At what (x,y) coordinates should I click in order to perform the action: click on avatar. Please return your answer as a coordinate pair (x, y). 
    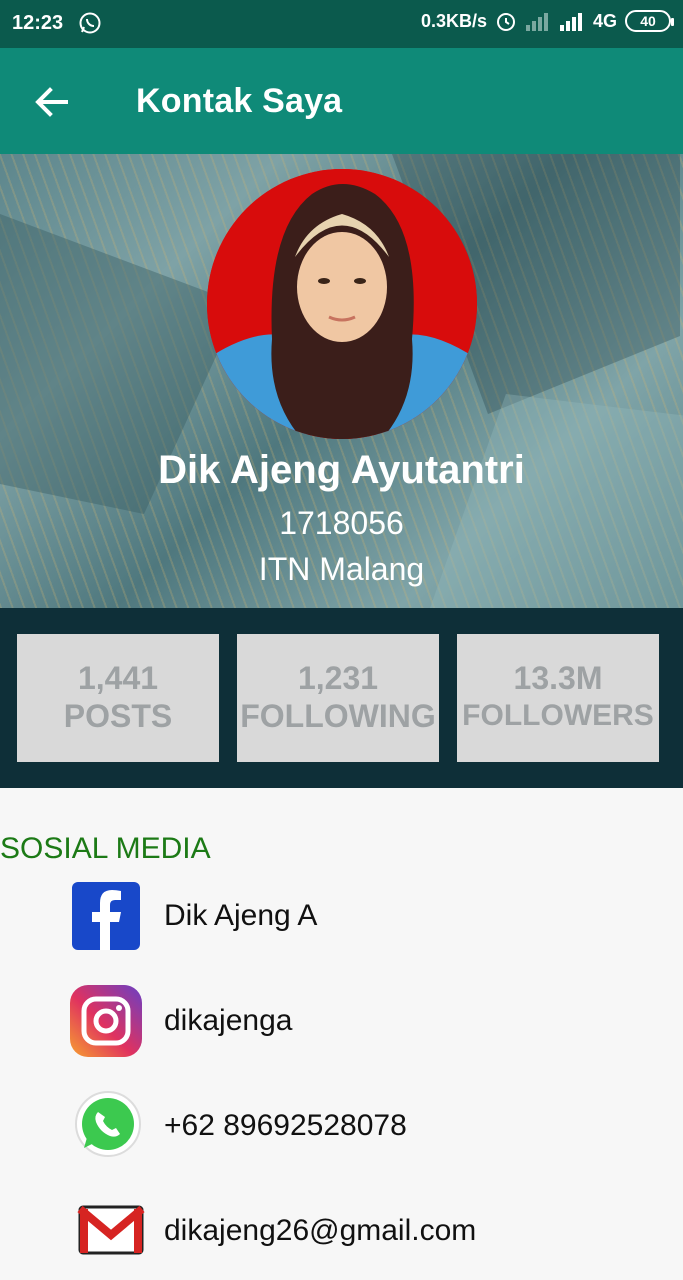
    Looking at the image, I should click on (342, 304).